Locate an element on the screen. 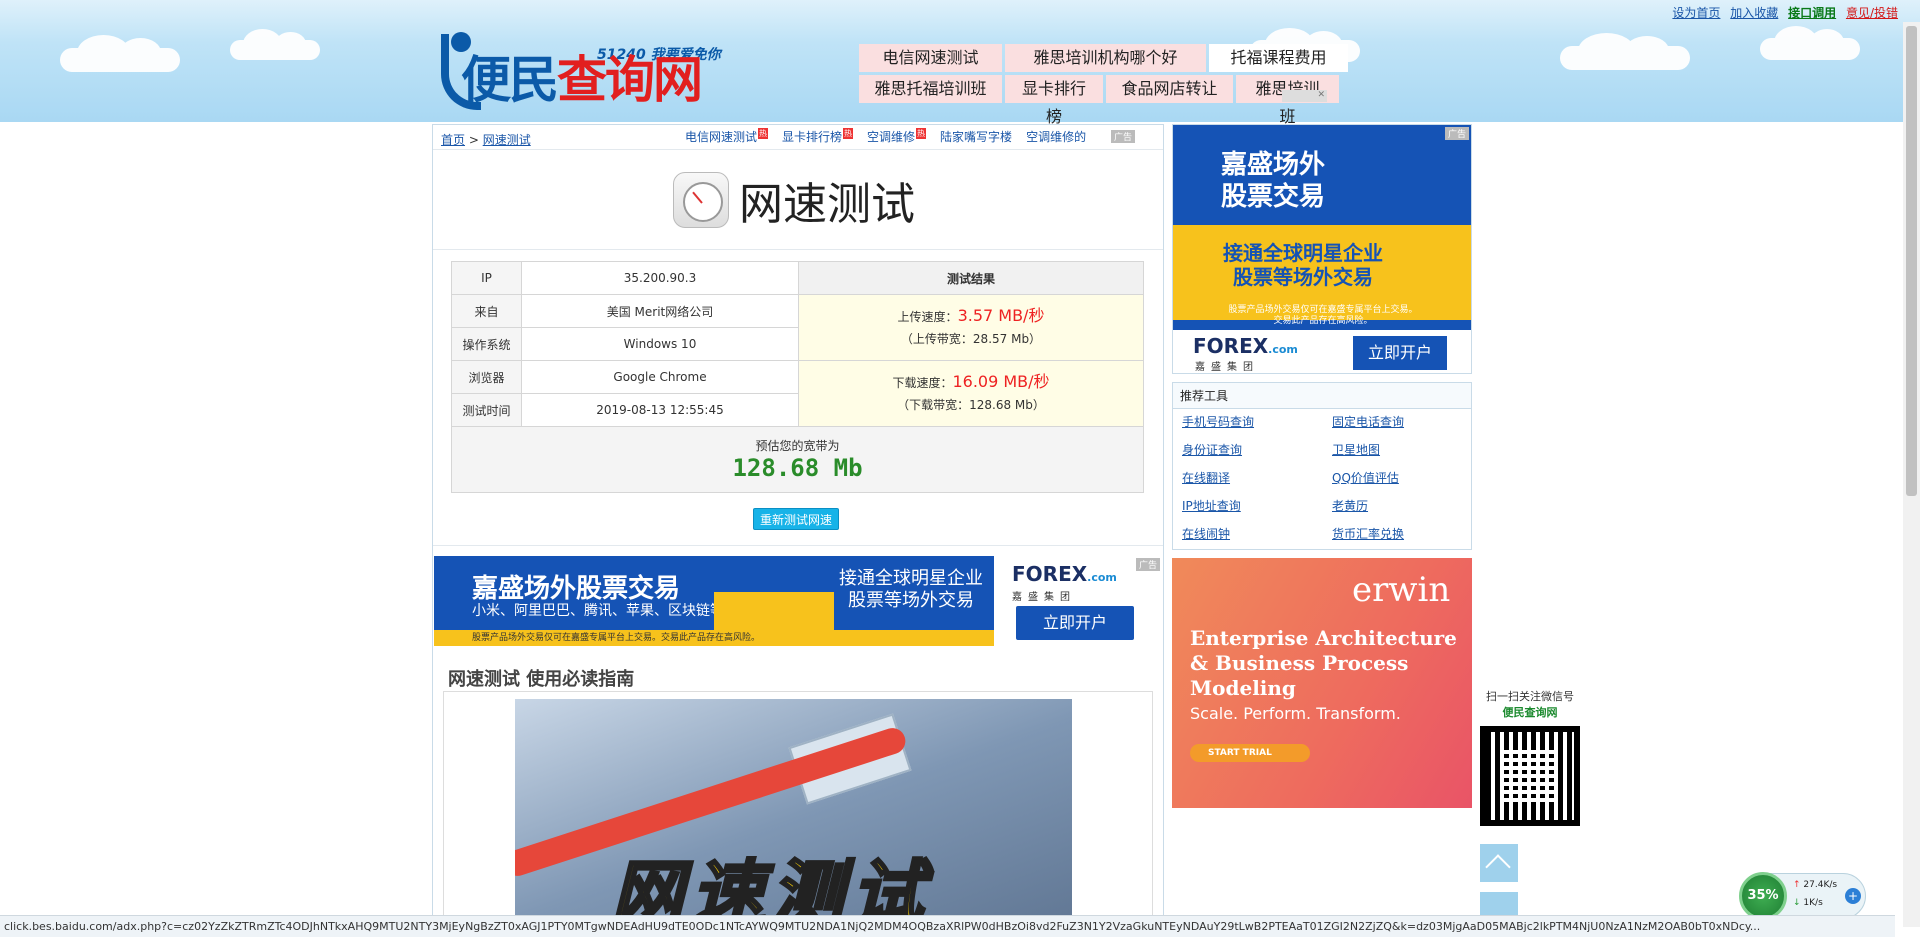  tool-link: 在线闹钟 is located at coordinates (1257, 534).